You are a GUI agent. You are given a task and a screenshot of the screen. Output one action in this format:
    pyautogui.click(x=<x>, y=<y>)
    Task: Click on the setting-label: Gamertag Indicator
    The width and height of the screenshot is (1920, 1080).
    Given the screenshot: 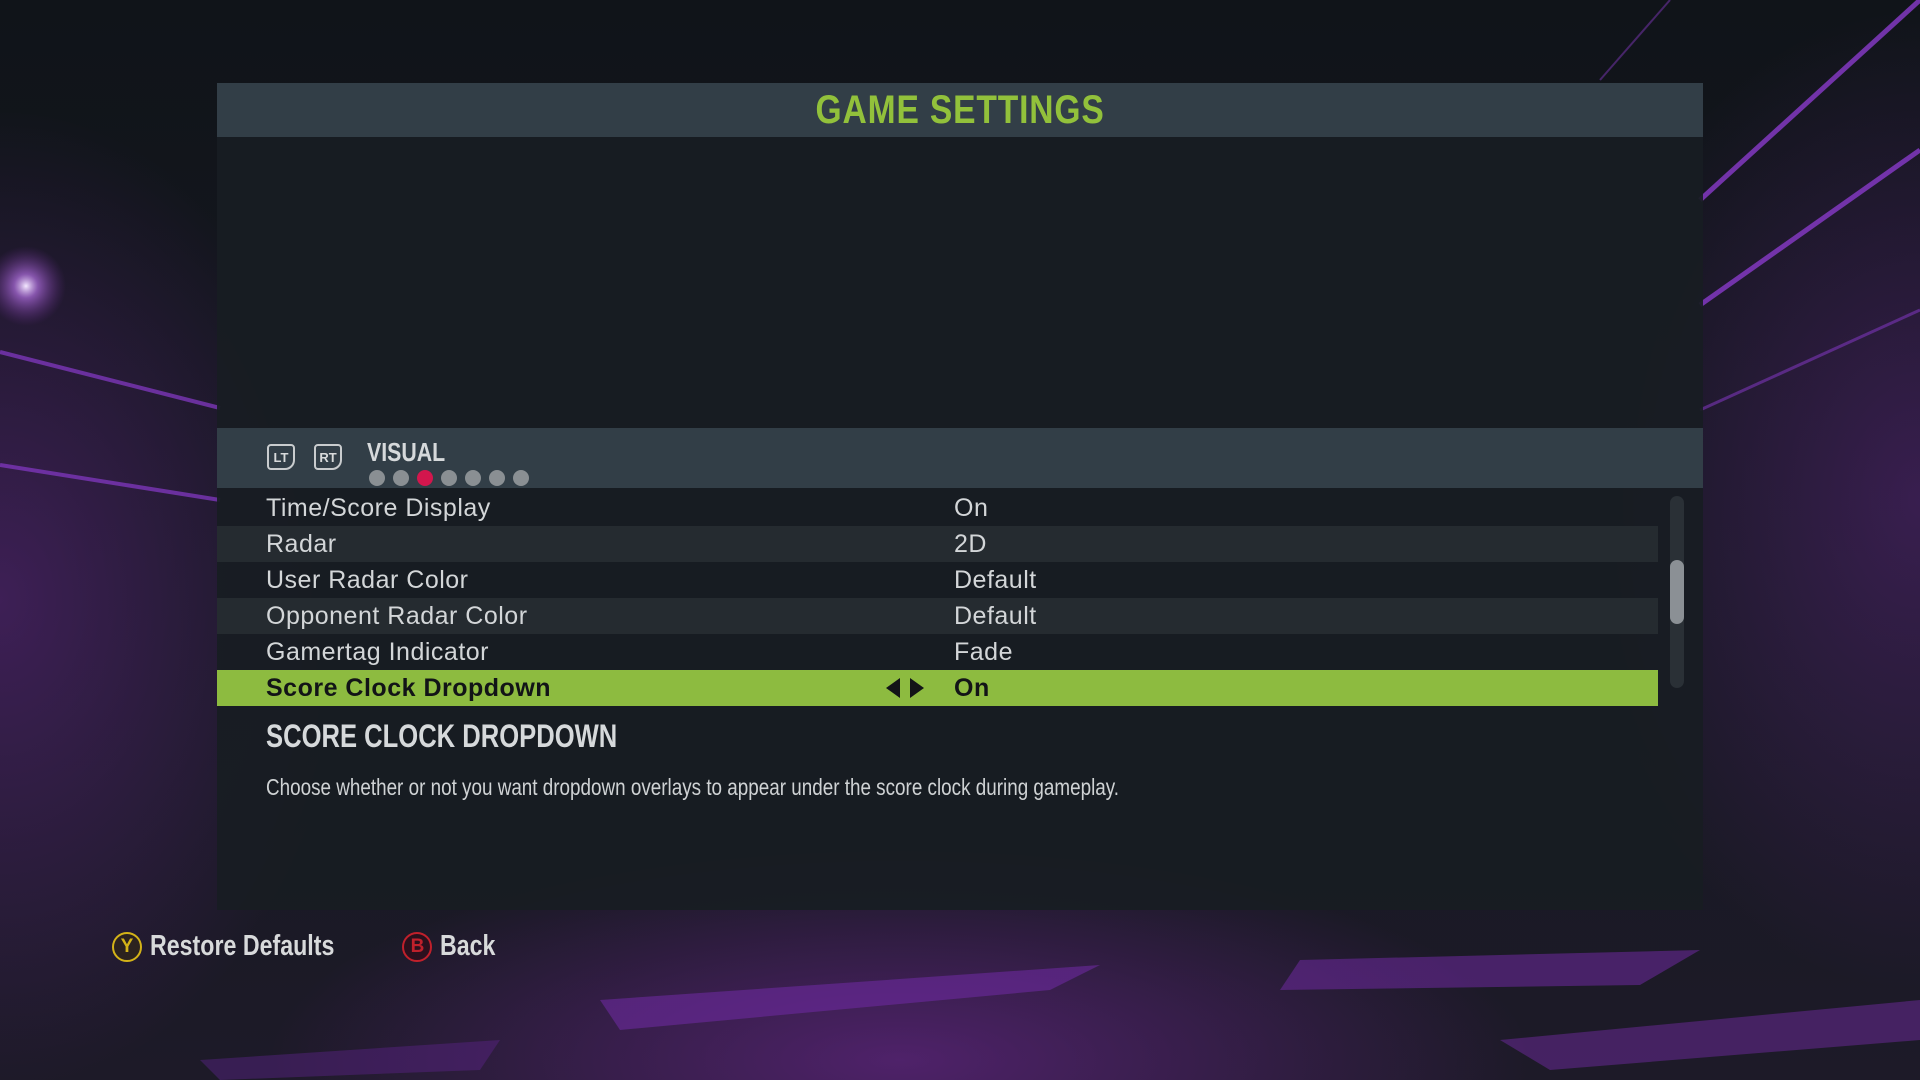 What is the action you would take?
    pyautogui.click(x=377, y=651)
    